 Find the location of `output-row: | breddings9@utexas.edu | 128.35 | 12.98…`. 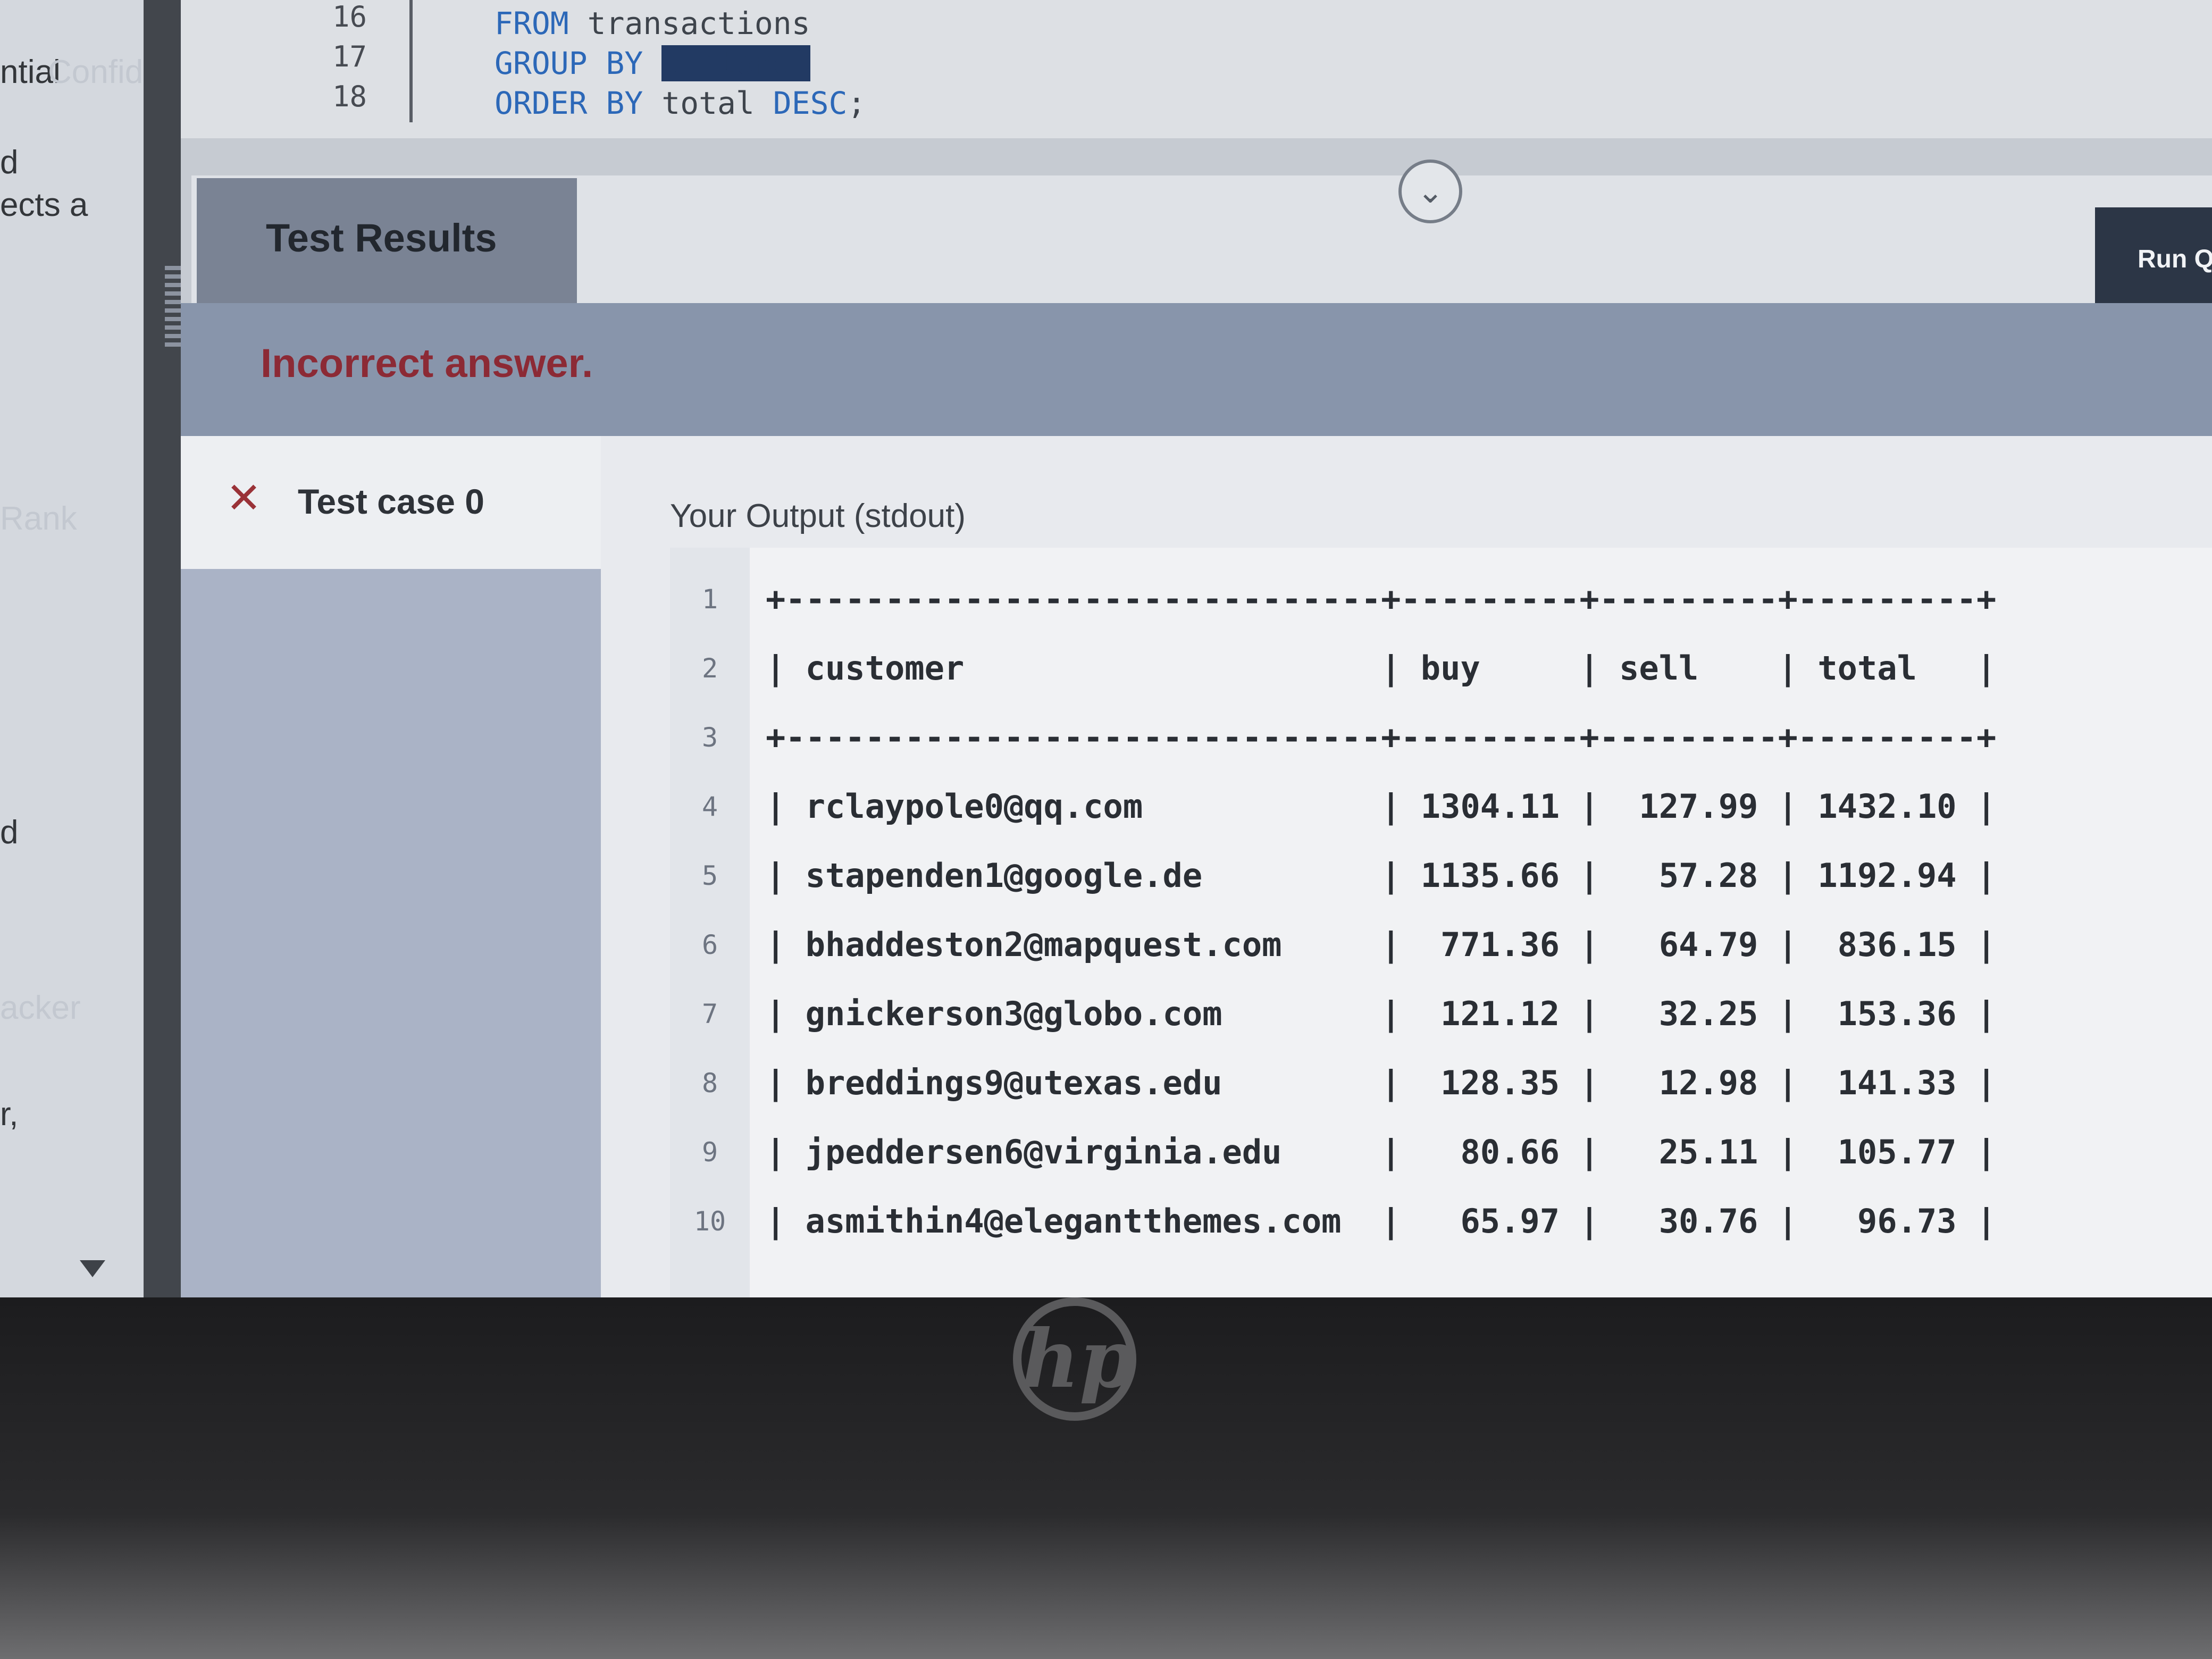

output-row: | breddings9@utexas.edu | 128.35 | 12.98… is located at coordinates (1381, 1082).